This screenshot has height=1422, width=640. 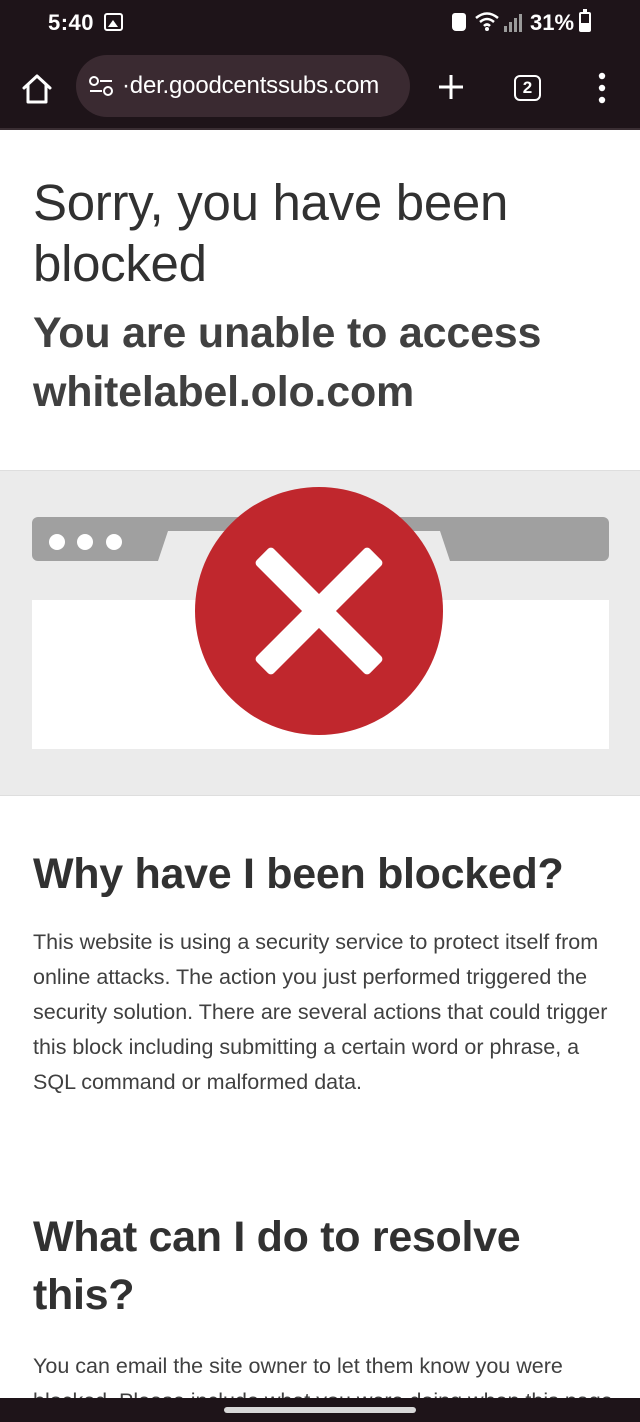 What do you see at coordinates (298, 874) in the screenshot?
I see `why-blocked-heading: Why have I been blocked?` at bounding box center [298, 874].